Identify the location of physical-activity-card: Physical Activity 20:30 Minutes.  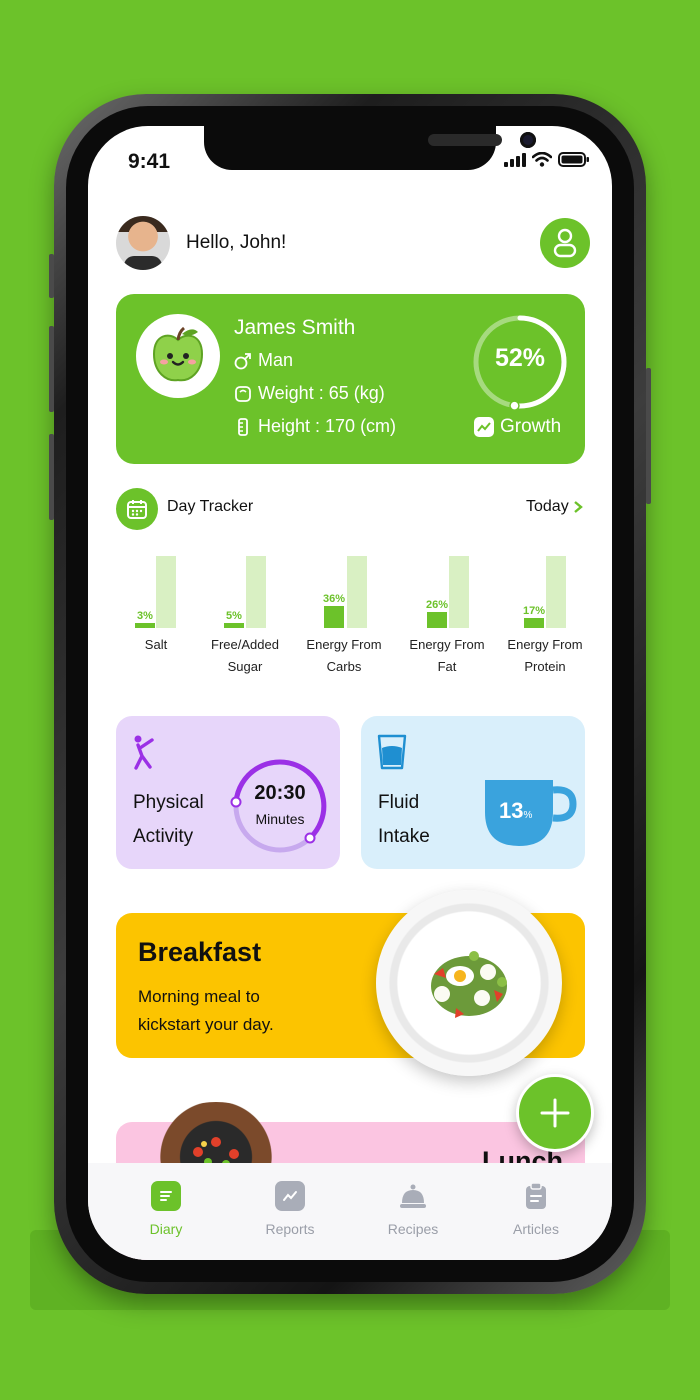
(228, 792).